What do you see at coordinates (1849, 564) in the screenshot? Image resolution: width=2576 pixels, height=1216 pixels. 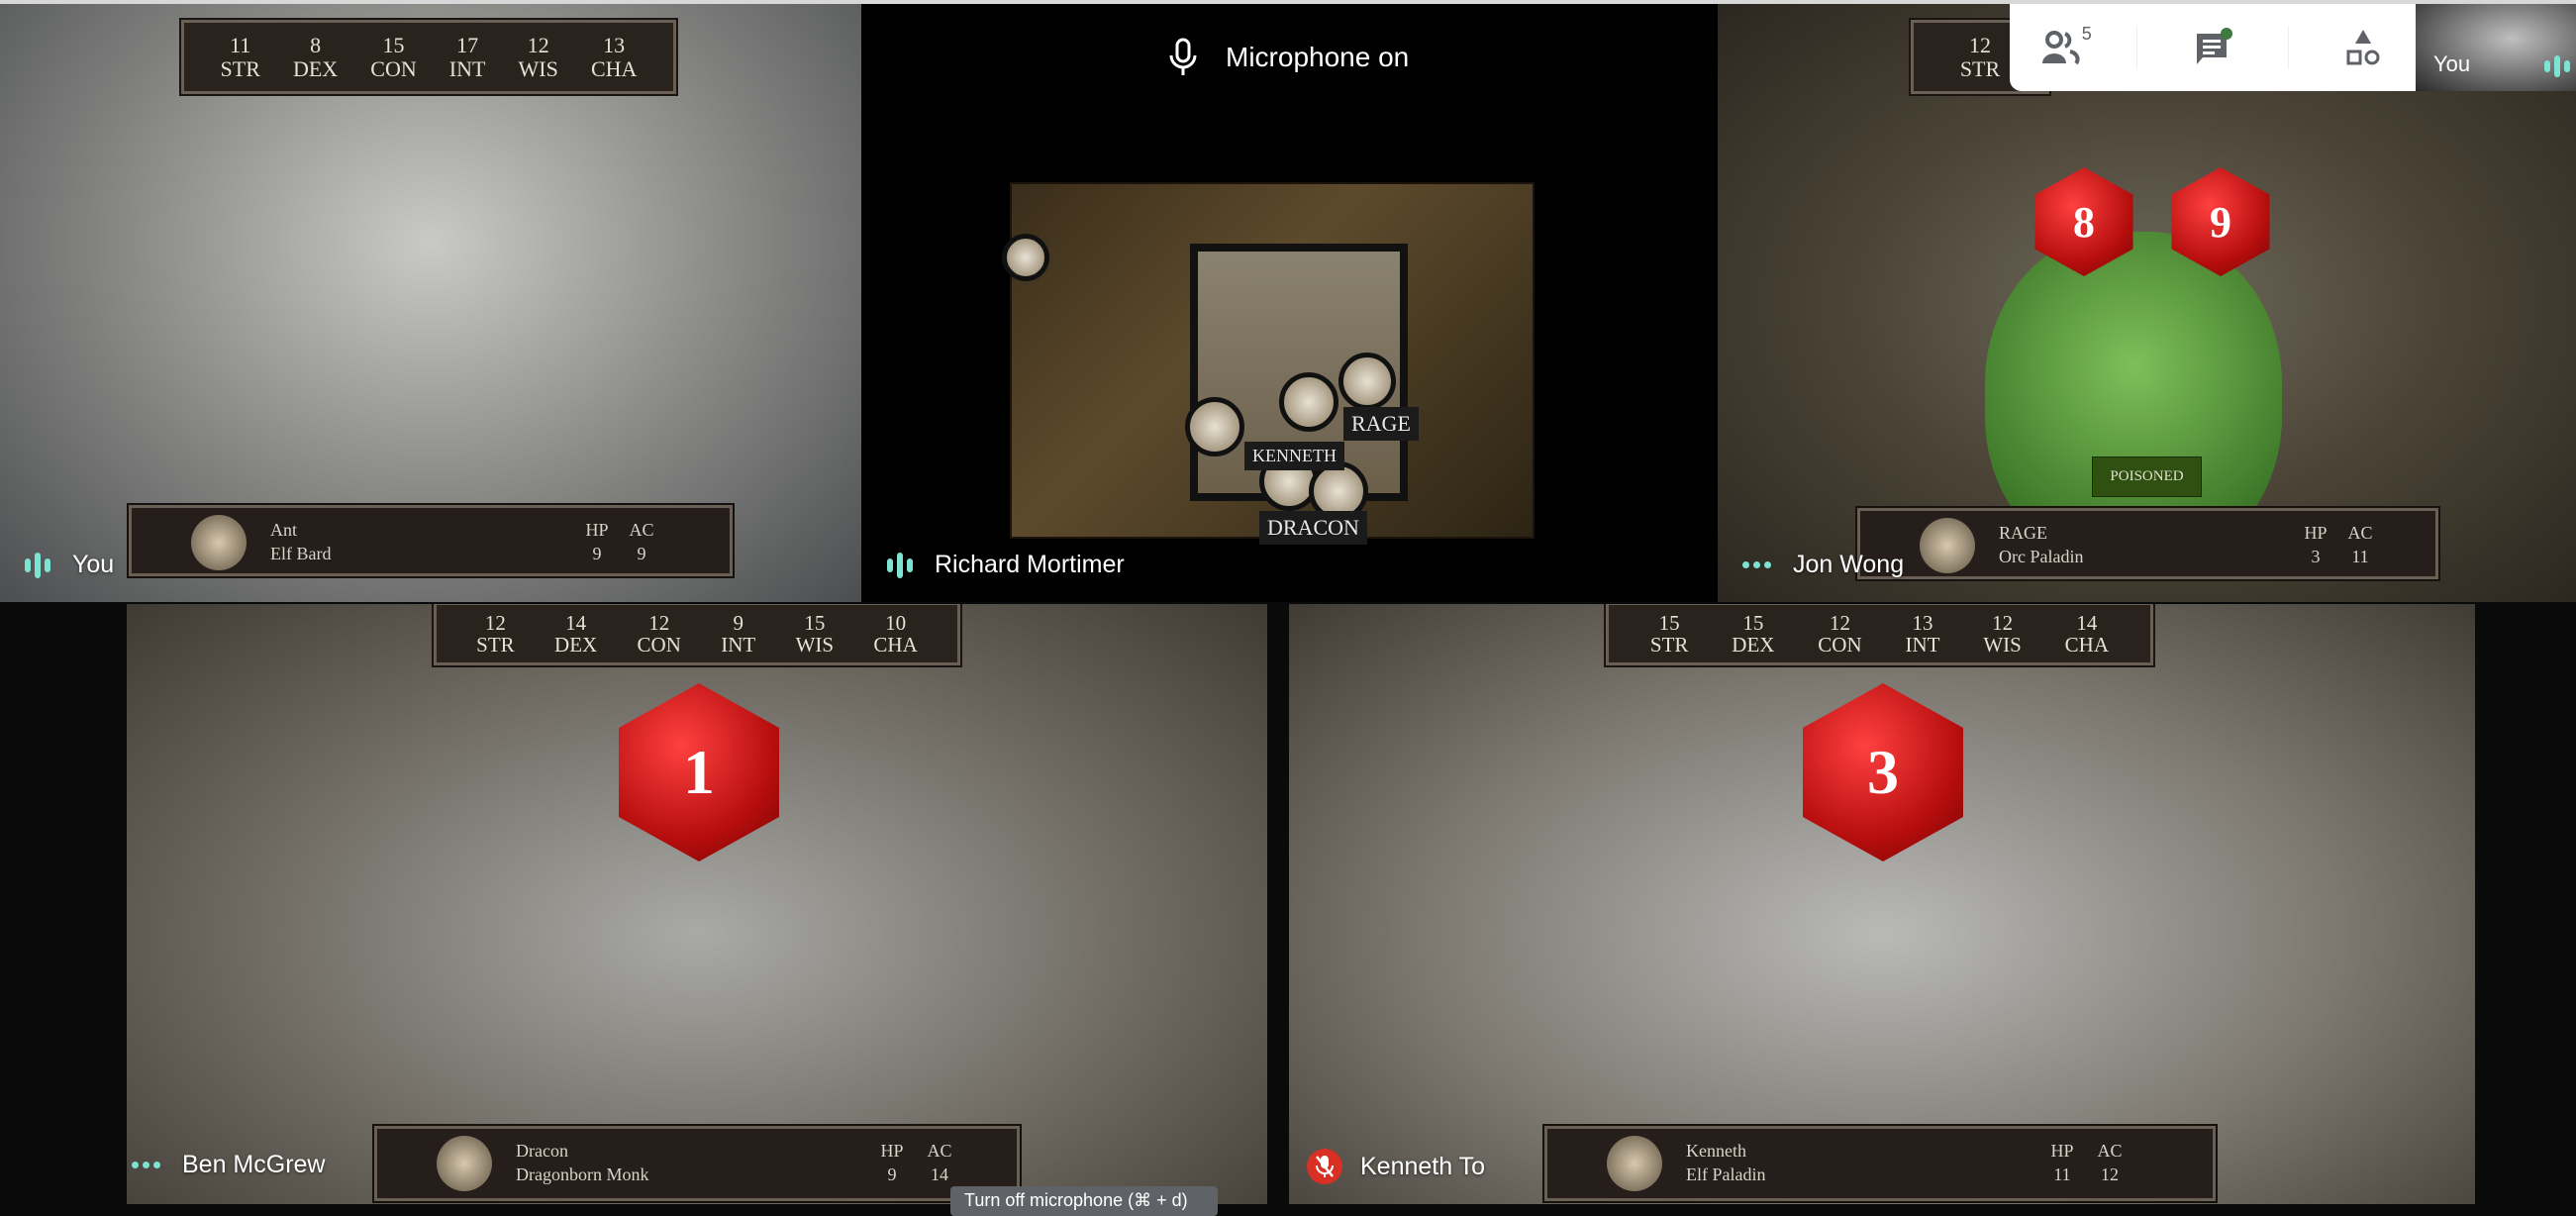 I see `participant-name: Jon Wong` at bounding box center [1849, 564].